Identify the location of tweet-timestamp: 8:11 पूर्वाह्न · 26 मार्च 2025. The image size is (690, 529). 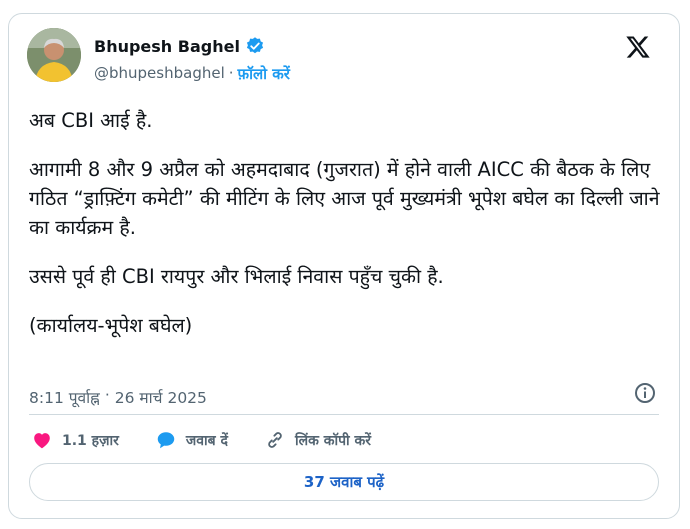
(118, 397).